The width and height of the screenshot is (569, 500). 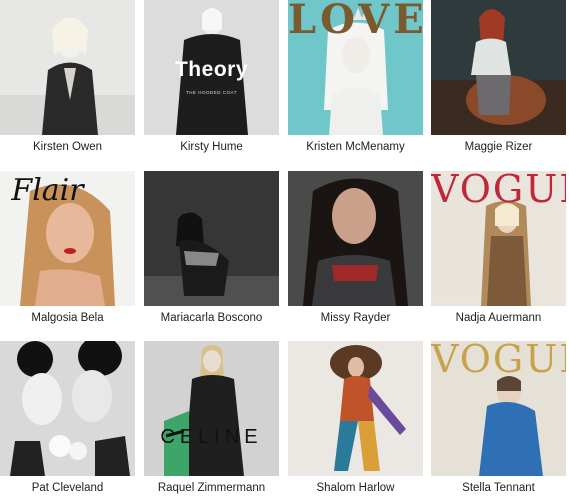 What do you see at coordinates (67, 147) in the screenshot?
I see `model-name: Kirsten Owen` at bounding box center [67, 147].